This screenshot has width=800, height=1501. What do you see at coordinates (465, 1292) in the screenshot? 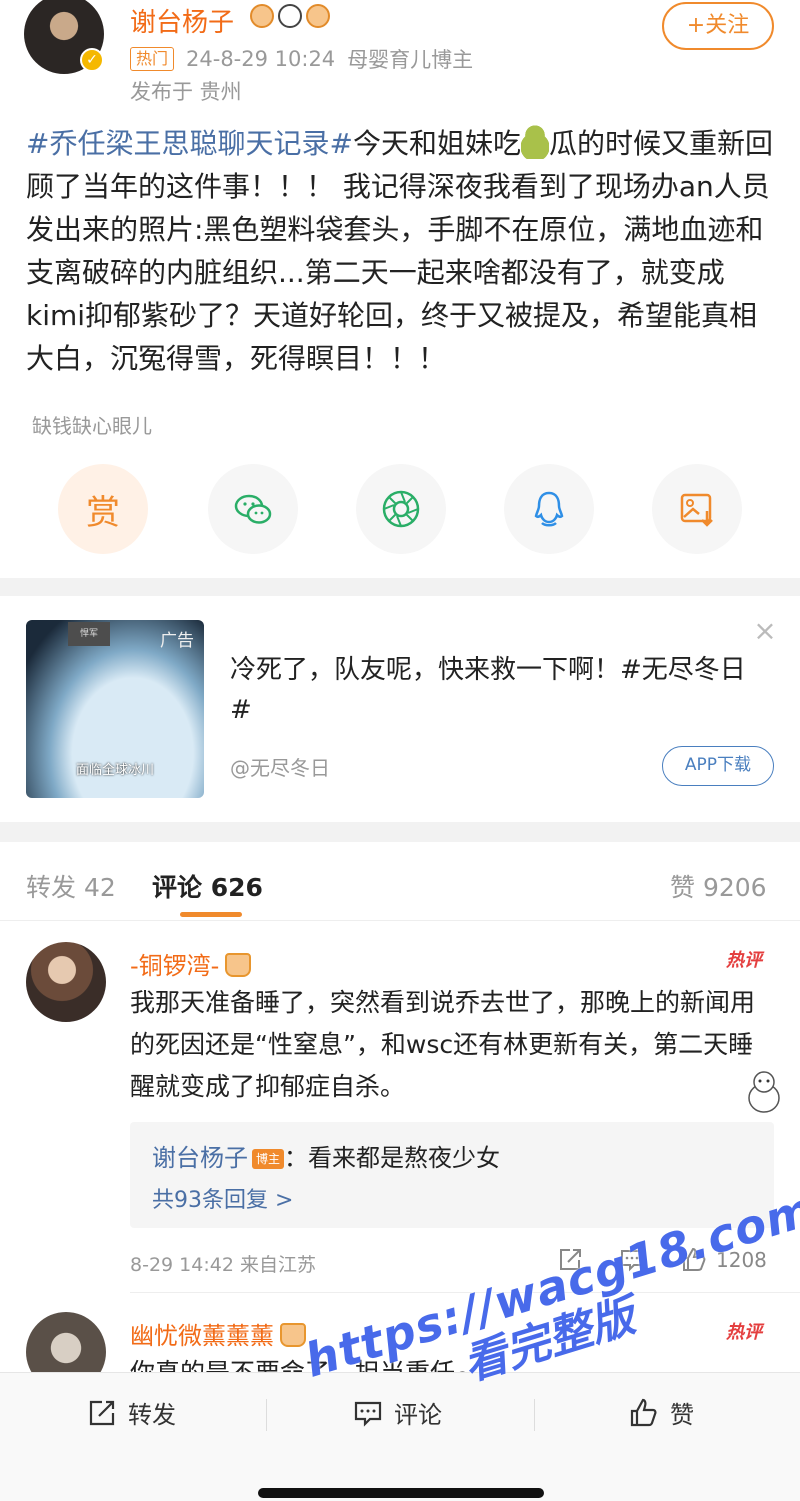
I see `comment-divider` at bounding box center [465, 1292].